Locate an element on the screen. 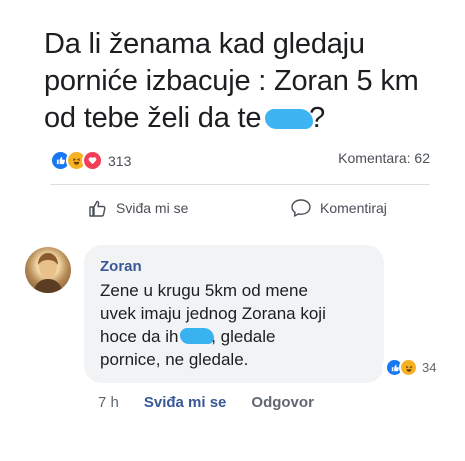 The image size is (465, 461). haha-reaction-icon is located at coordinates (408, 367).